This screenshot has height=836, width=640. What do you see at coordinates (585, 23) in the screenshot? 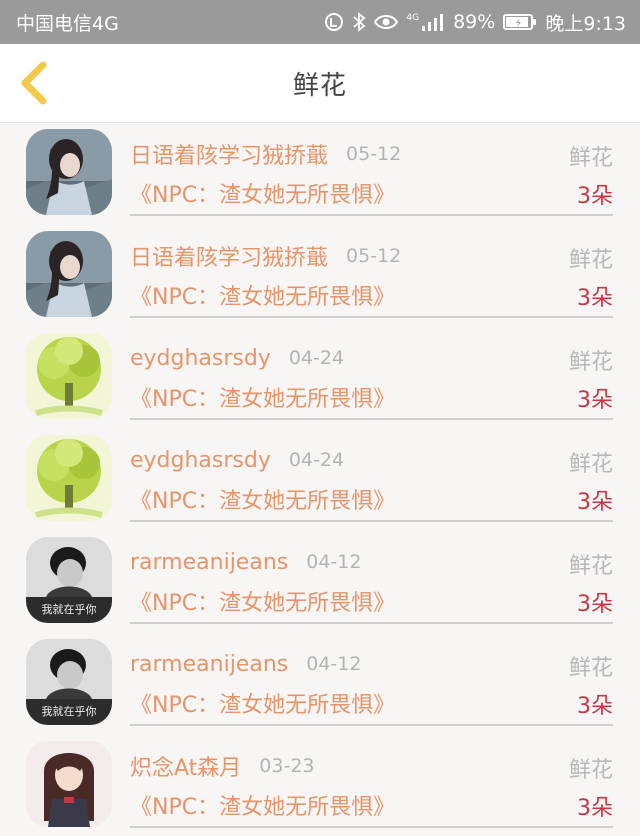
I see `clock: 晚上9:13` at bounding box center [585, 23].